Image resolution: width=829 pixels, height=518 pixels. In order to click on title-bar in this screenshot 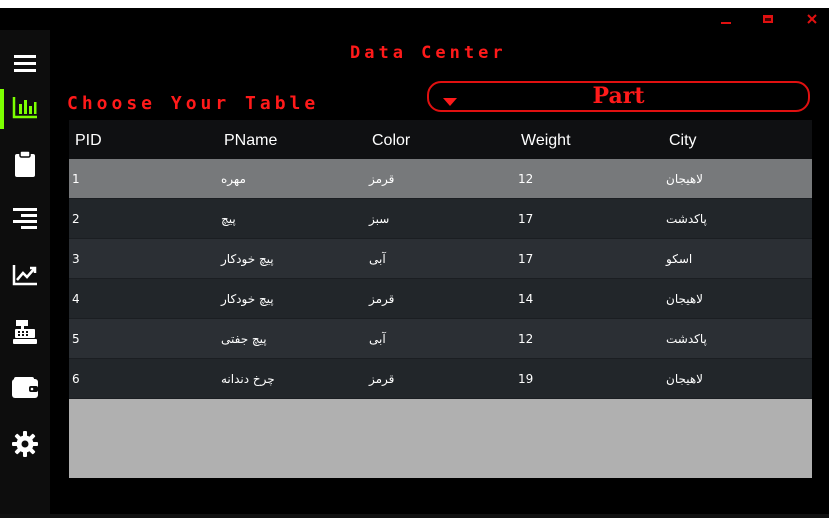, I will do `click(414, 19)`.